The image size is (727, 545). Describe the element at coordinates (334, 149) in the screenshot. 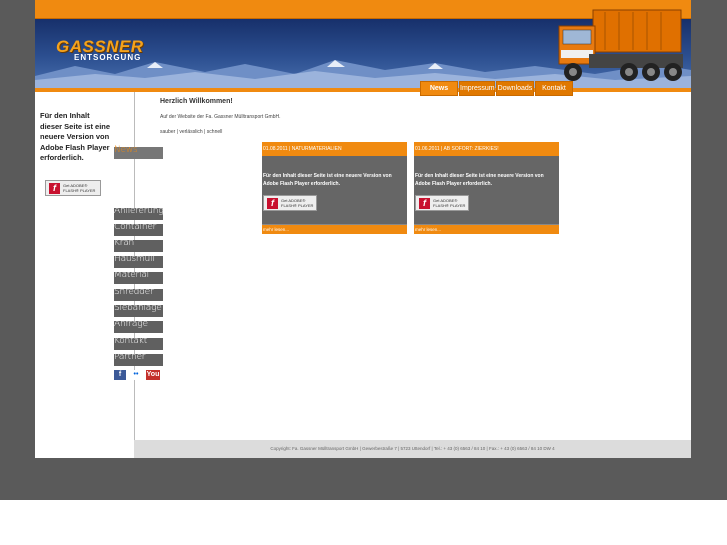

I see `news-card-header: 01.08.2011 | NATURMATERIALIEN` at that location.